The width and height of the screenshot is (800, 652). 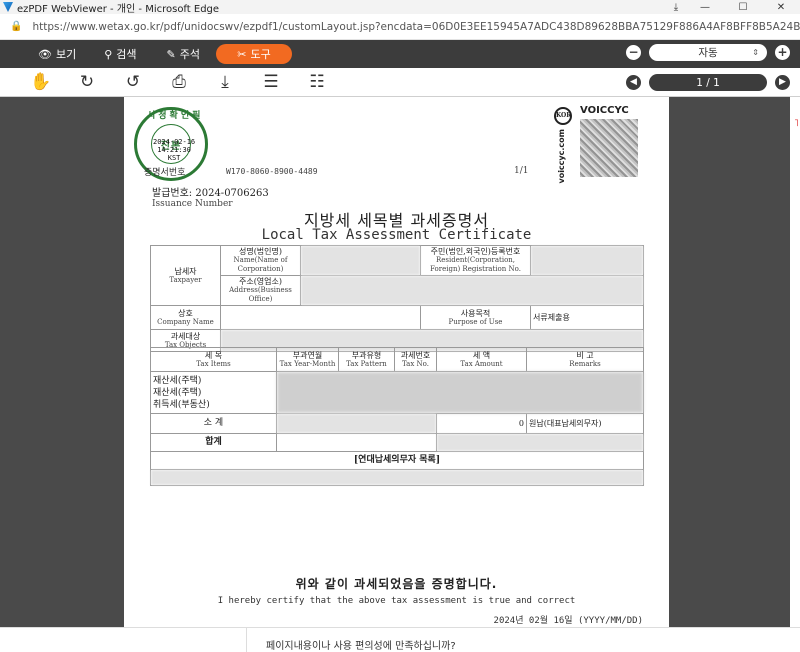 What do you see at coordinates (272, 171) in the screenshot?
I see `cert-code: W170-8060-8900-4489` at bounding box center [272, 171].